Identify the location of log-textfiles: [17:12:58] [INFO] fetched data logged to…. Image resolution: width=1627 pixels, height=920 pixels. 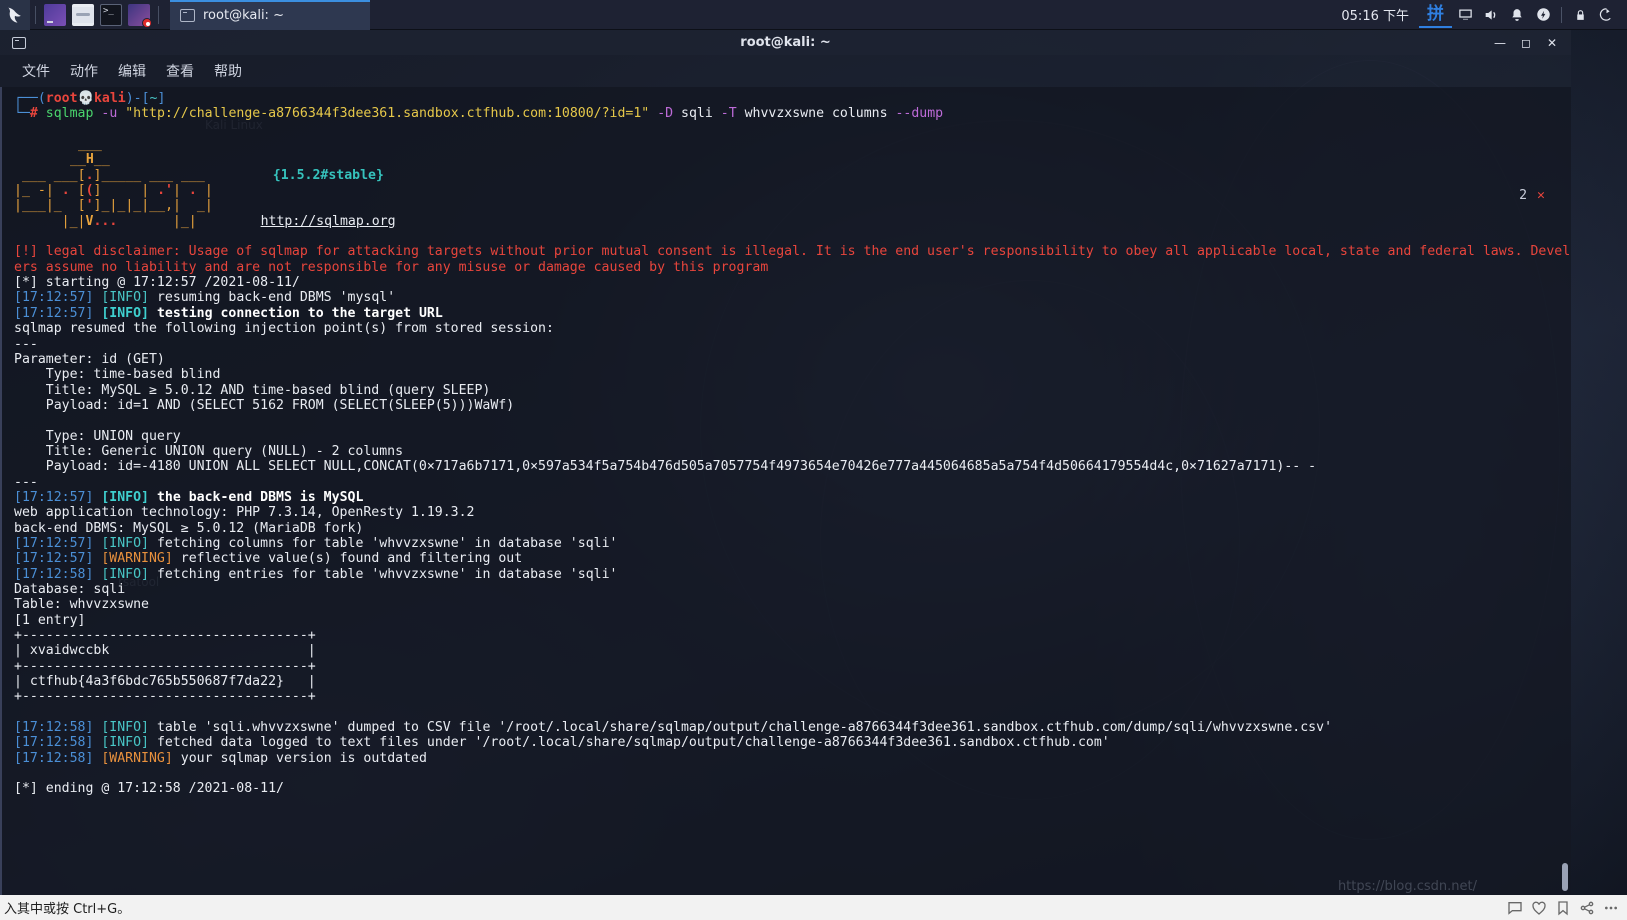
(562, 743).